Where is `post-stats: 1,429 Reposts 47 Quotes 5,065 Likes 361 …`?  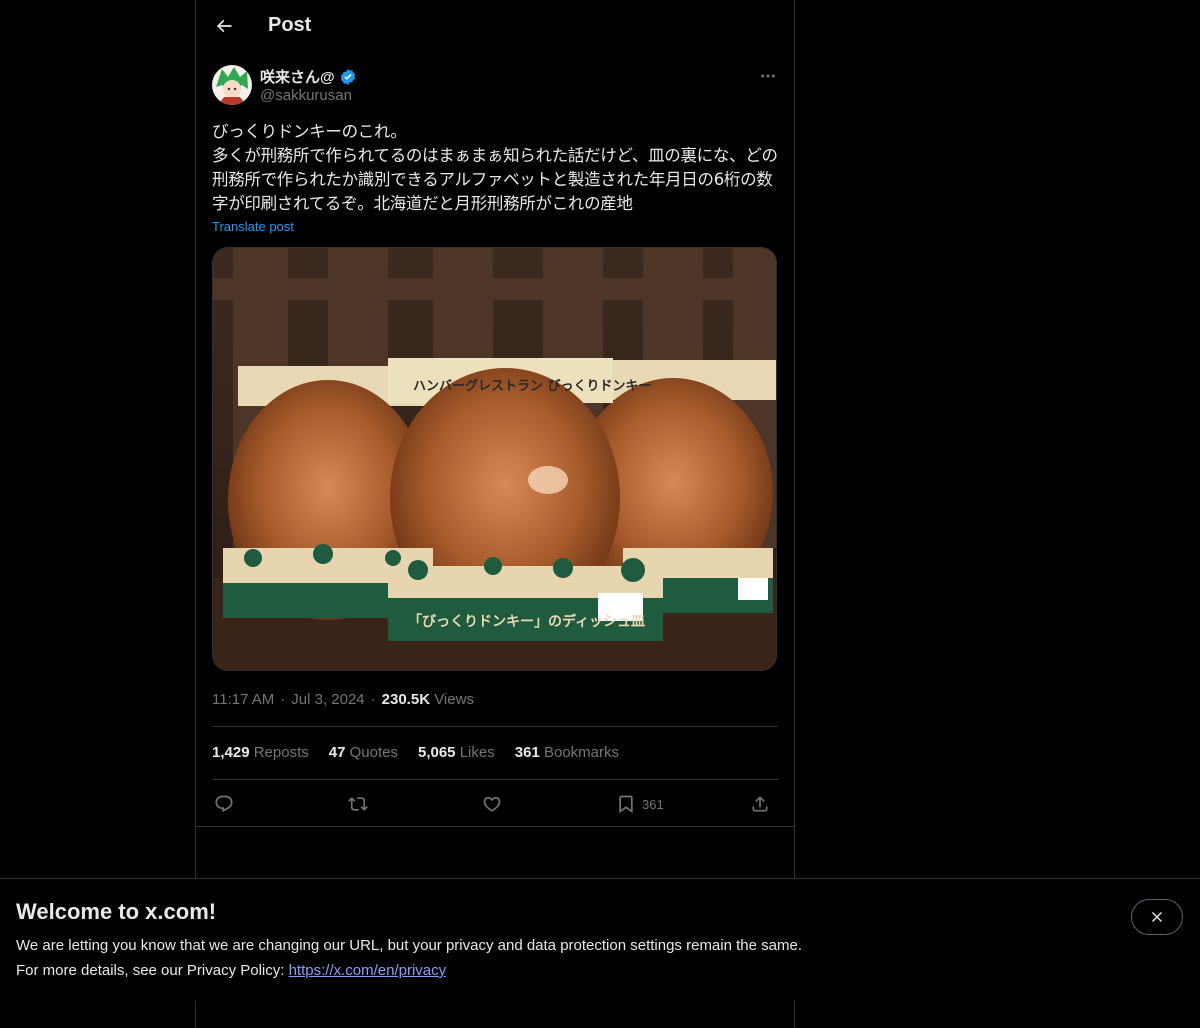 post-stats: 1,429 Reposts 47 Quotes 5,065 Likes 361 … is located at coordinates (415, 752).